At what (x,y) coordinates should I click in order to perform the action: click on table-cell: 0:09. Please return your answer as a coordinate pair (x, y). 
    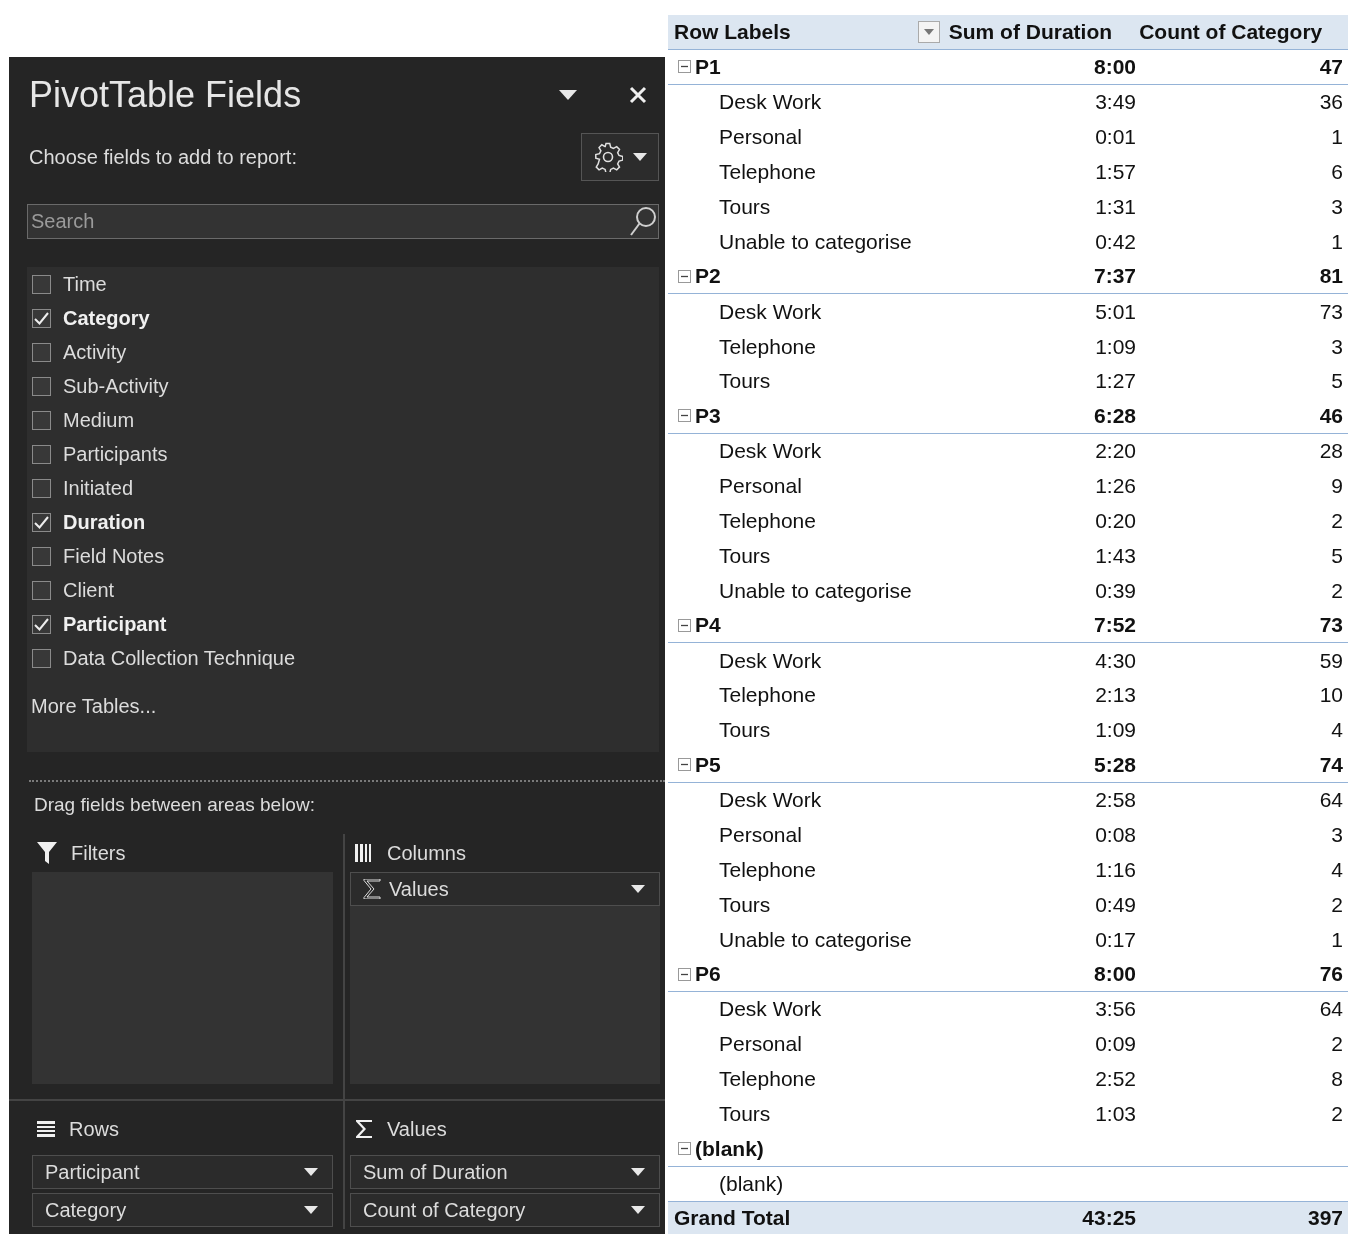
    Looking at the image, I should click on (1115, 1044).